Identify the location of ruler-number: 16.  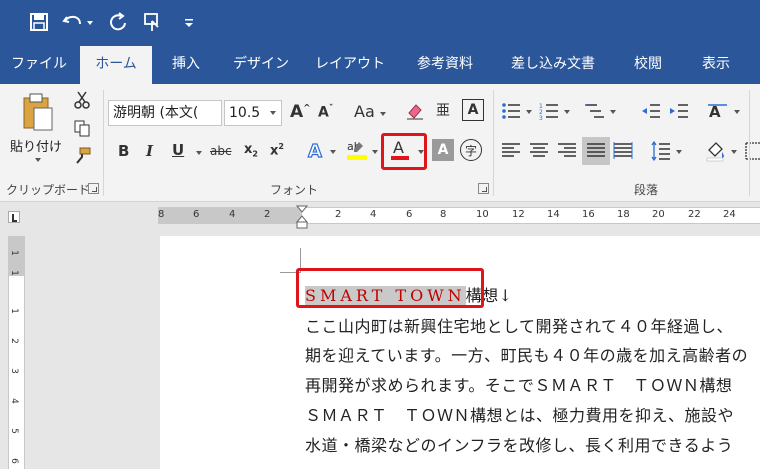
(588, 214).